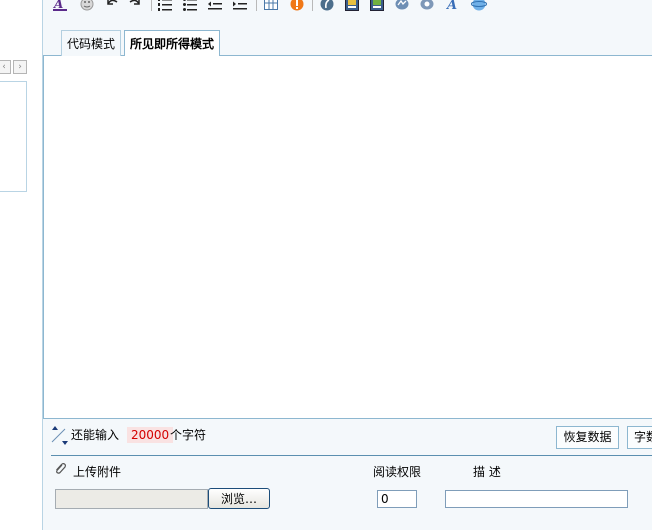  I want to click on word-count-button: 字数检查, so click(639, 437).